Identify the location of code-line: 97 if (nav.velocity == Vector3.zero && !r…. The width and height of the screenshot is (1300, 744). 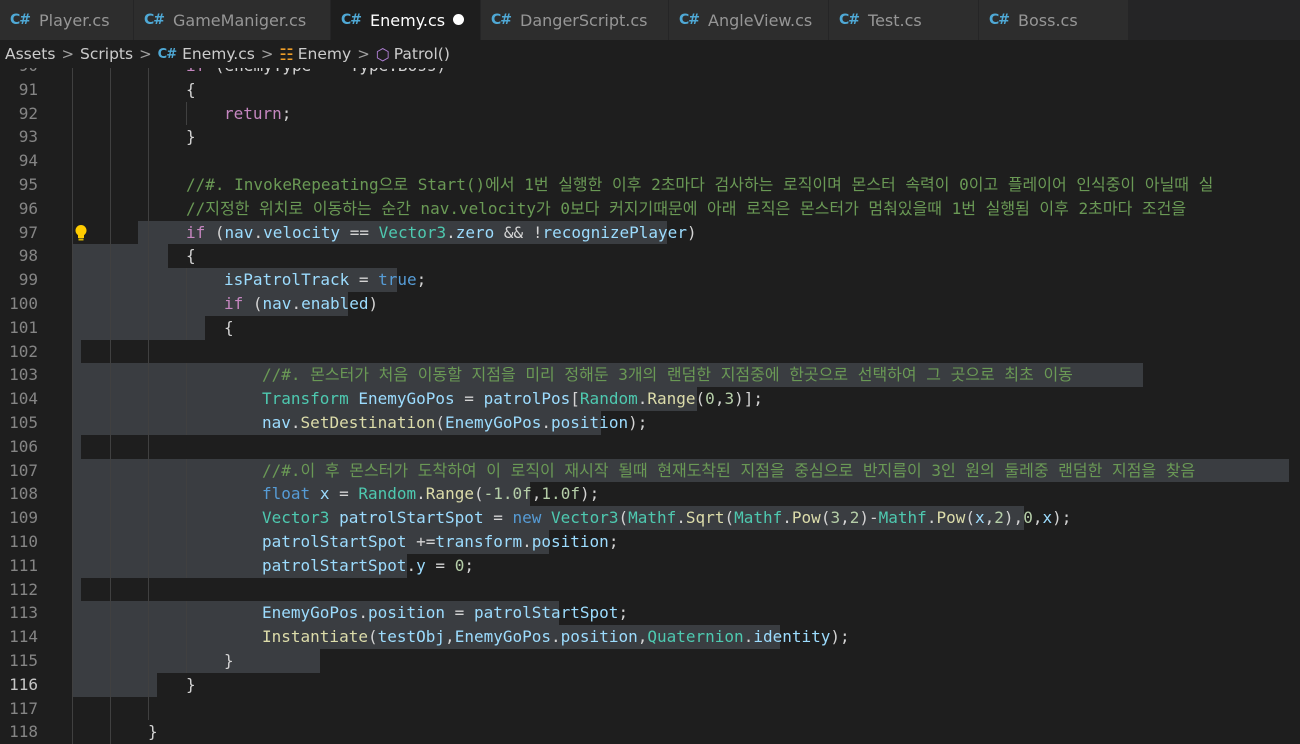
(650, 232).